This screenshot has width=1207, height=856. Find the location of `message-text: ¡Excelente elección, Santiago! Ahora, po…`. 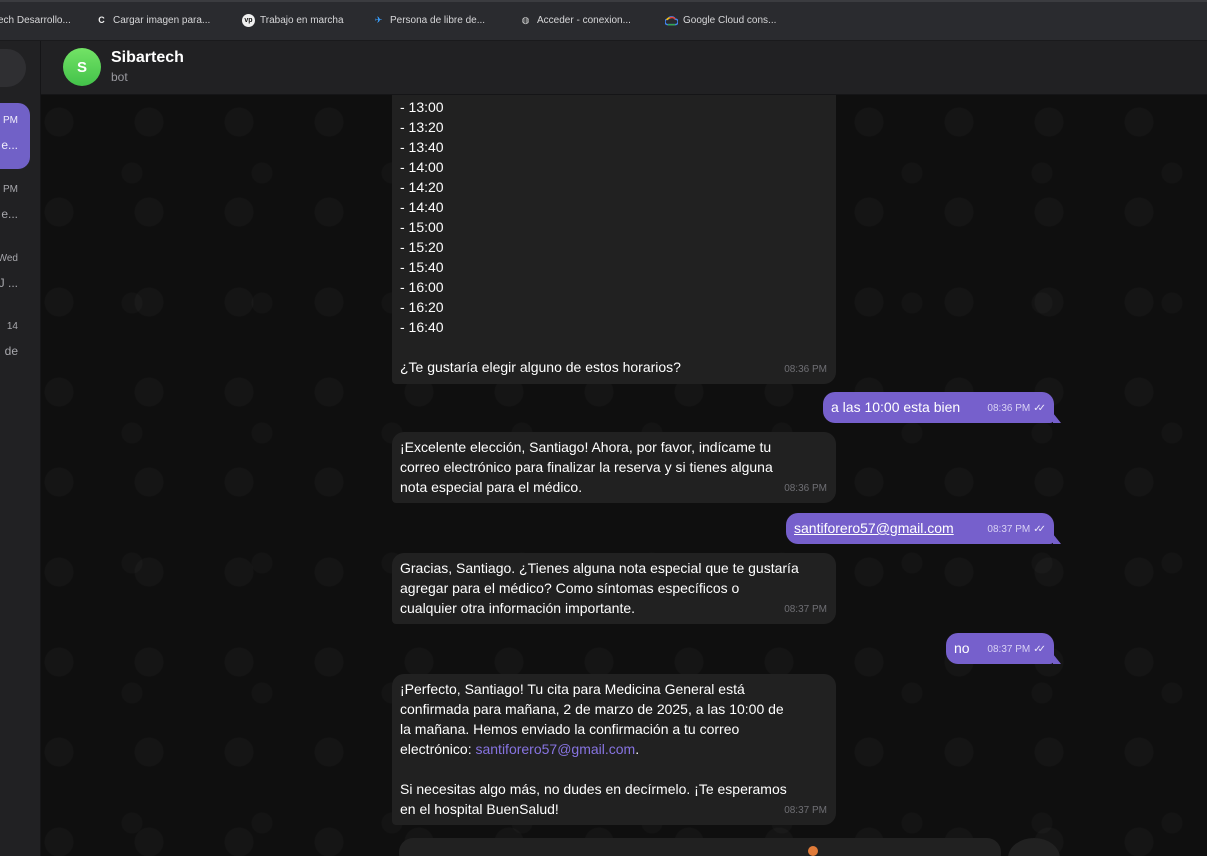

message-text: ¡Excelente elección, Santiago! Ahora, po… is located at coordinates (586, 467).